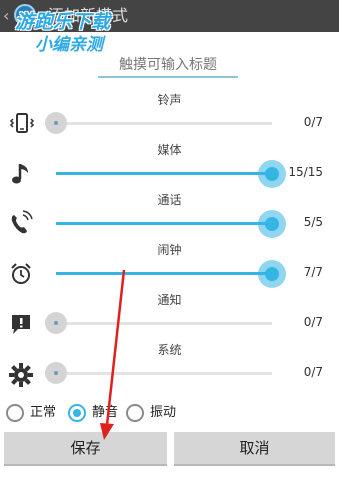  Describe the element at coordinates (163, 412) in the screenshot. I see `radio-label: 振动` at that location.